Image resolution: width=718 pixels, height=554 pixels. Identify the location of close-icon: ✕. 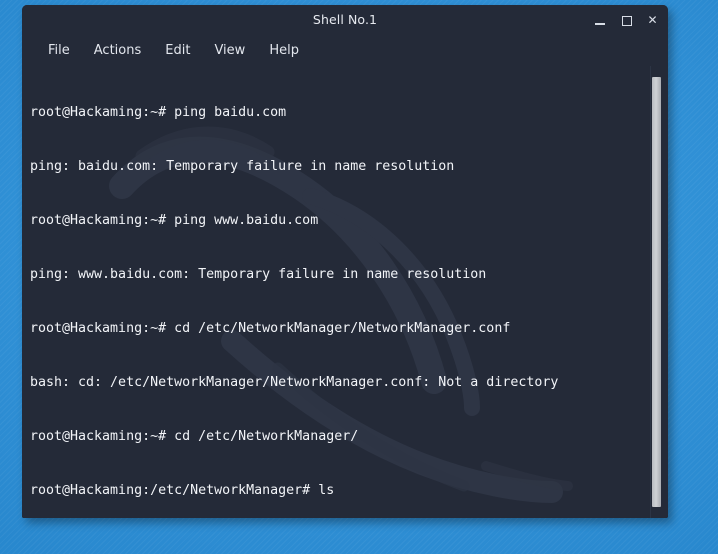
(652, 19).